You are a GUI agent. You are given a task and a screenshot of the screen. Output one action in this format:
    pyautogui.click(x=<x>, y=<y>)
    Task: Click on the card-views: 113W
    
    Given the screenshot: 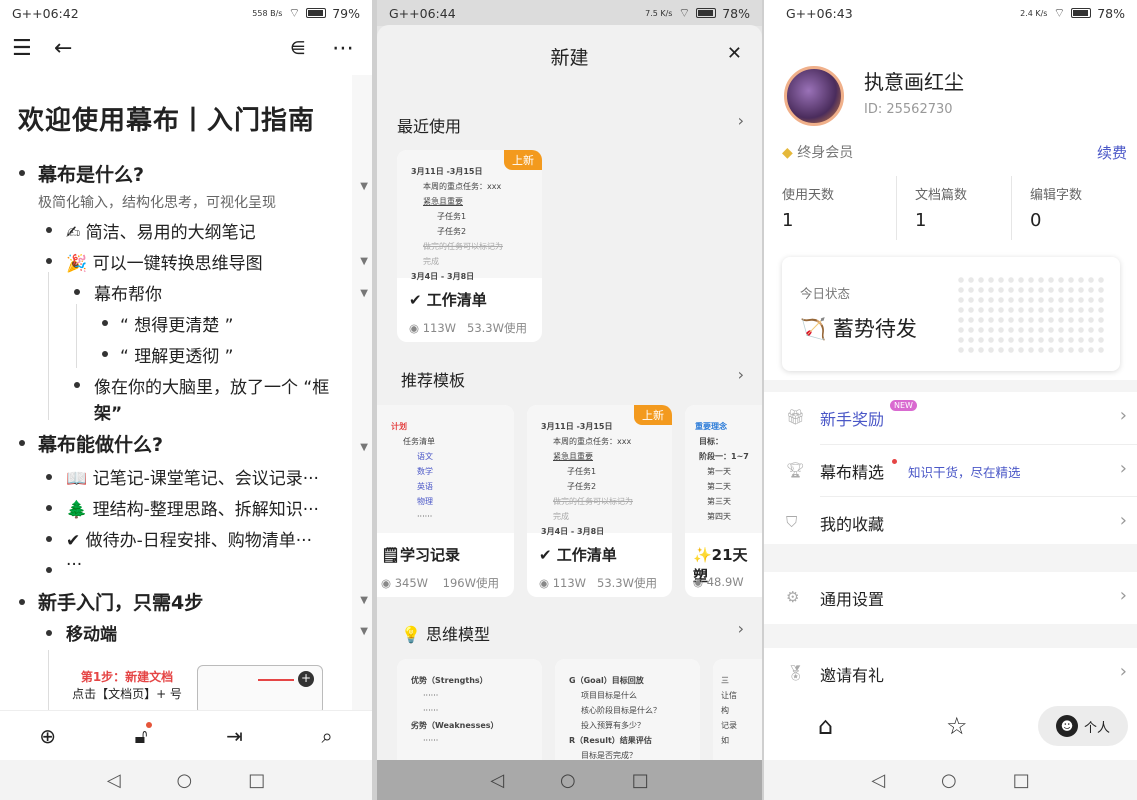 What is the action you would take?
    pyautogui.click(x=569, y=583)
    